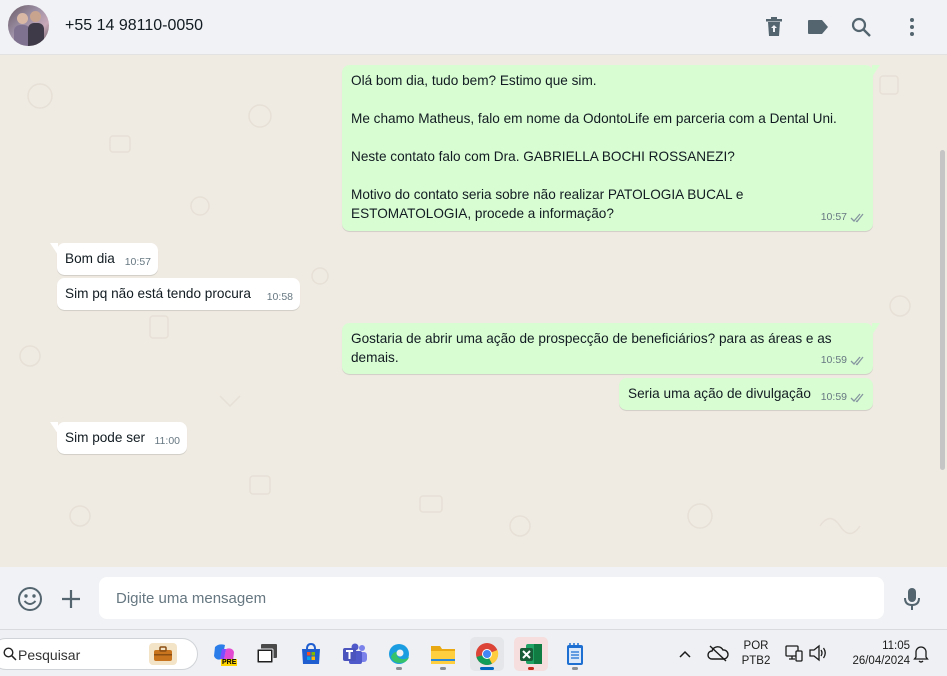 Image resolution: width=947 pixels, height=676 pixels. What do you see at coordinates (158, 293) in the screenshot?
I see `message-text: Sim pq não está tendo procura` at bounding box center [158, 293].